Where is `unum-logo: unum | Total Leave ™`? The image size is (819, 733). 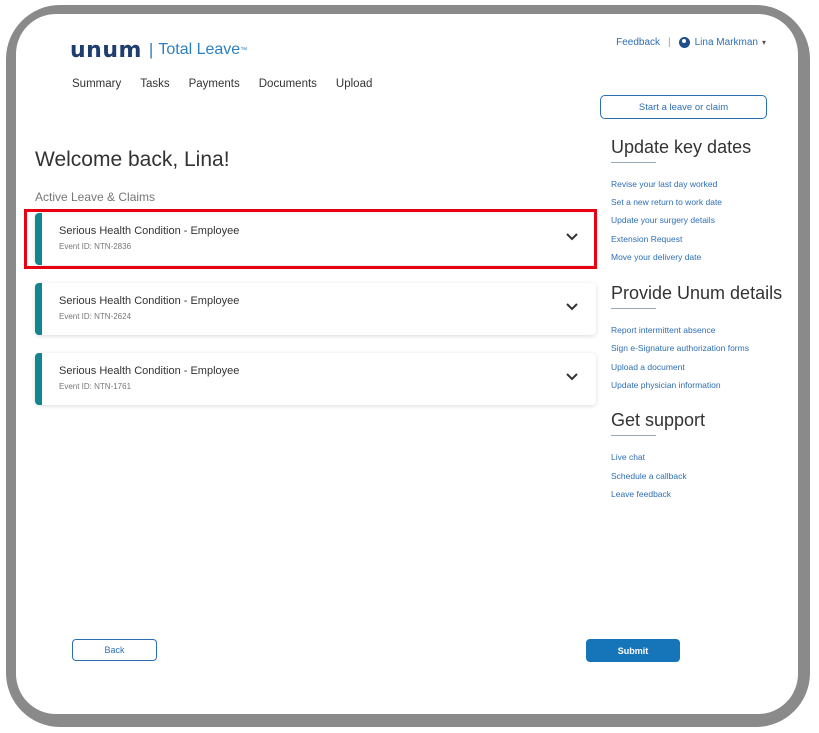 unum-logo: unum | Total Leave ™ is located at coordinates (159, 50).